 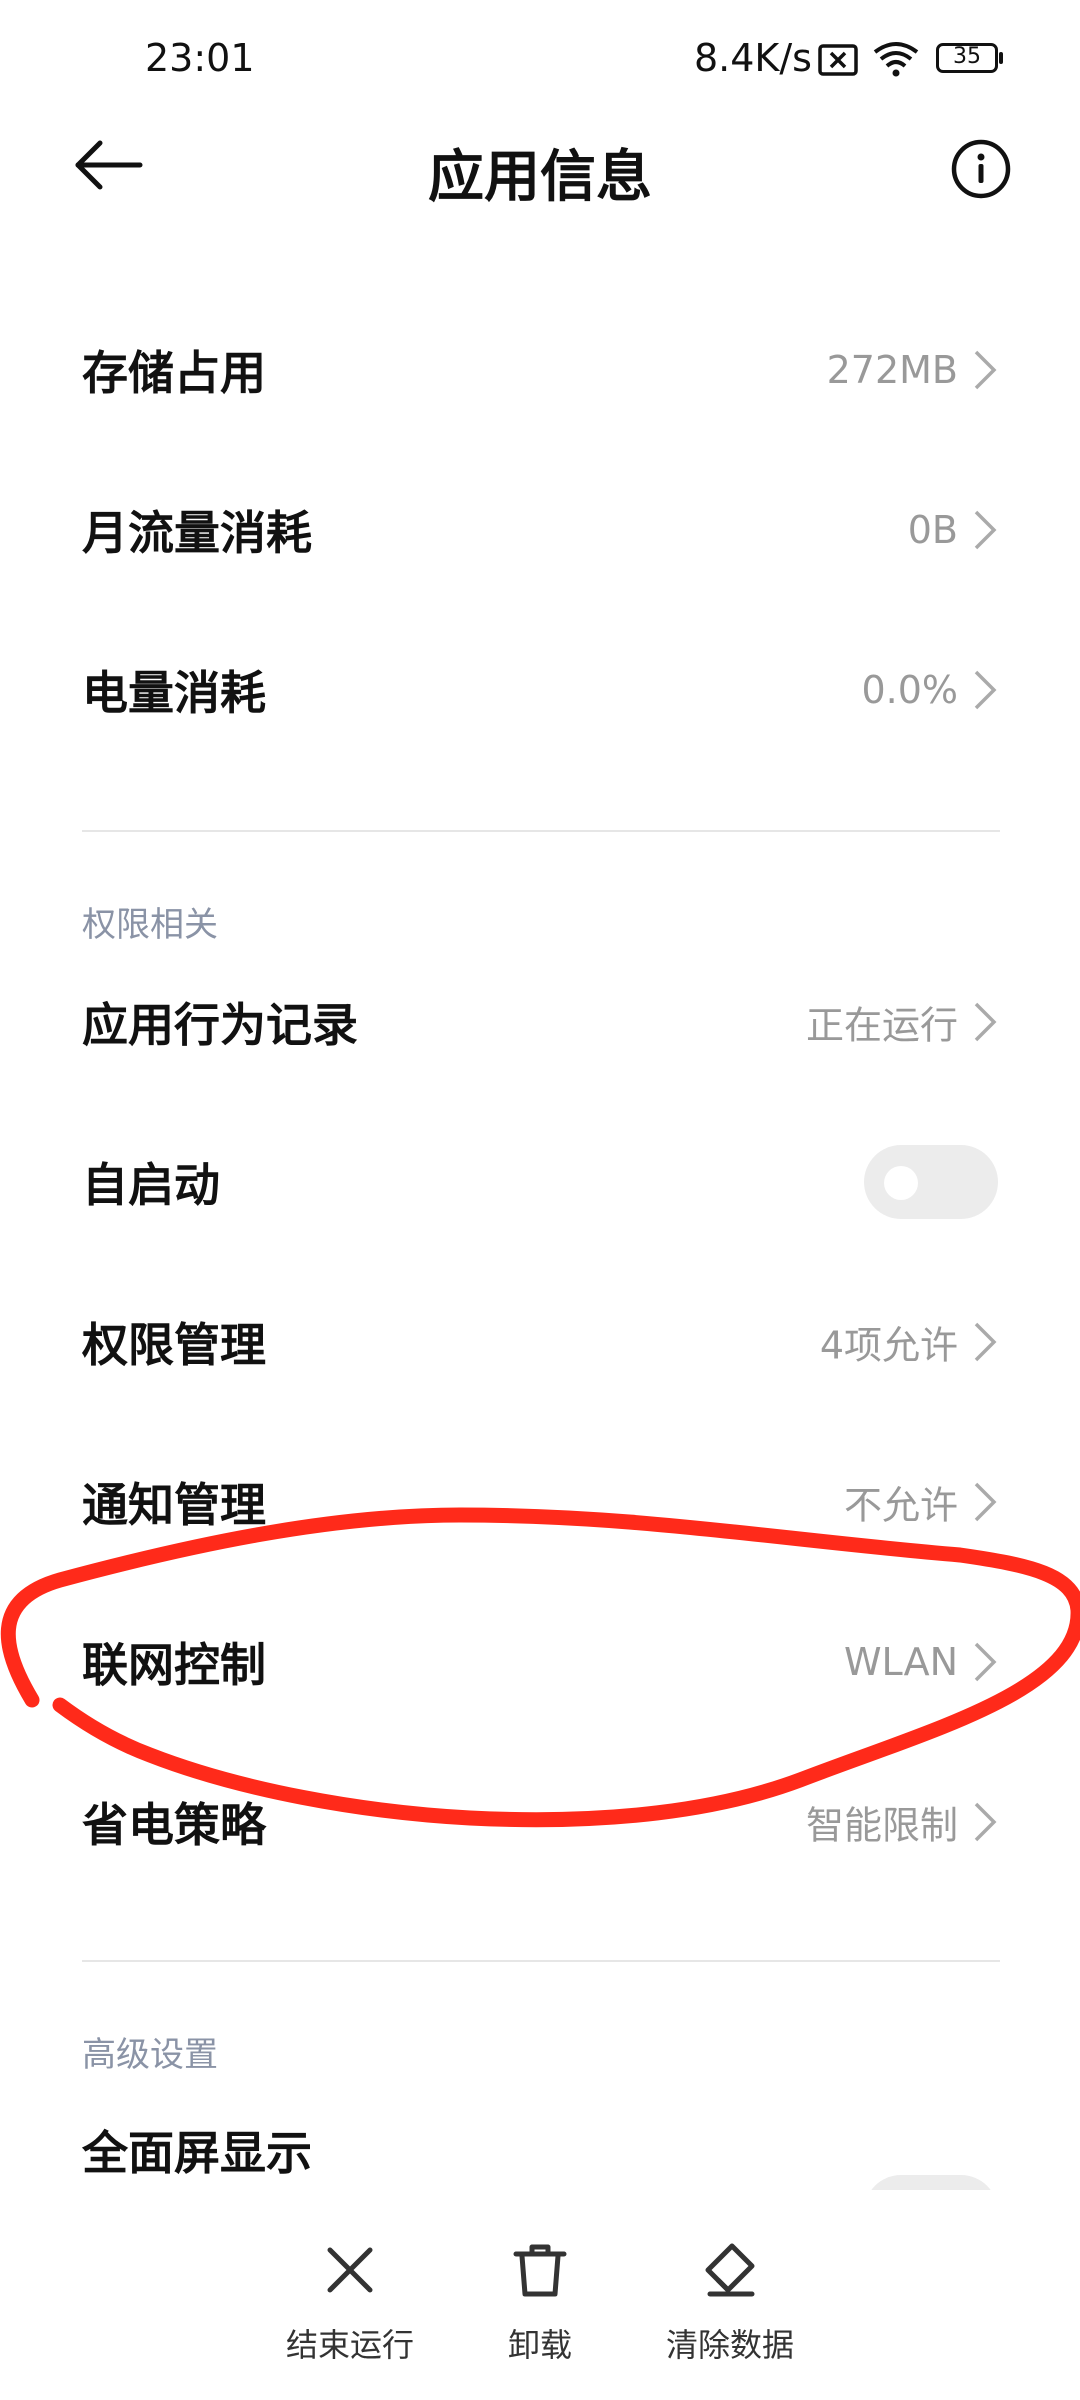 I want to click on action-label: 清除数据, so click(x=729, y=2345).